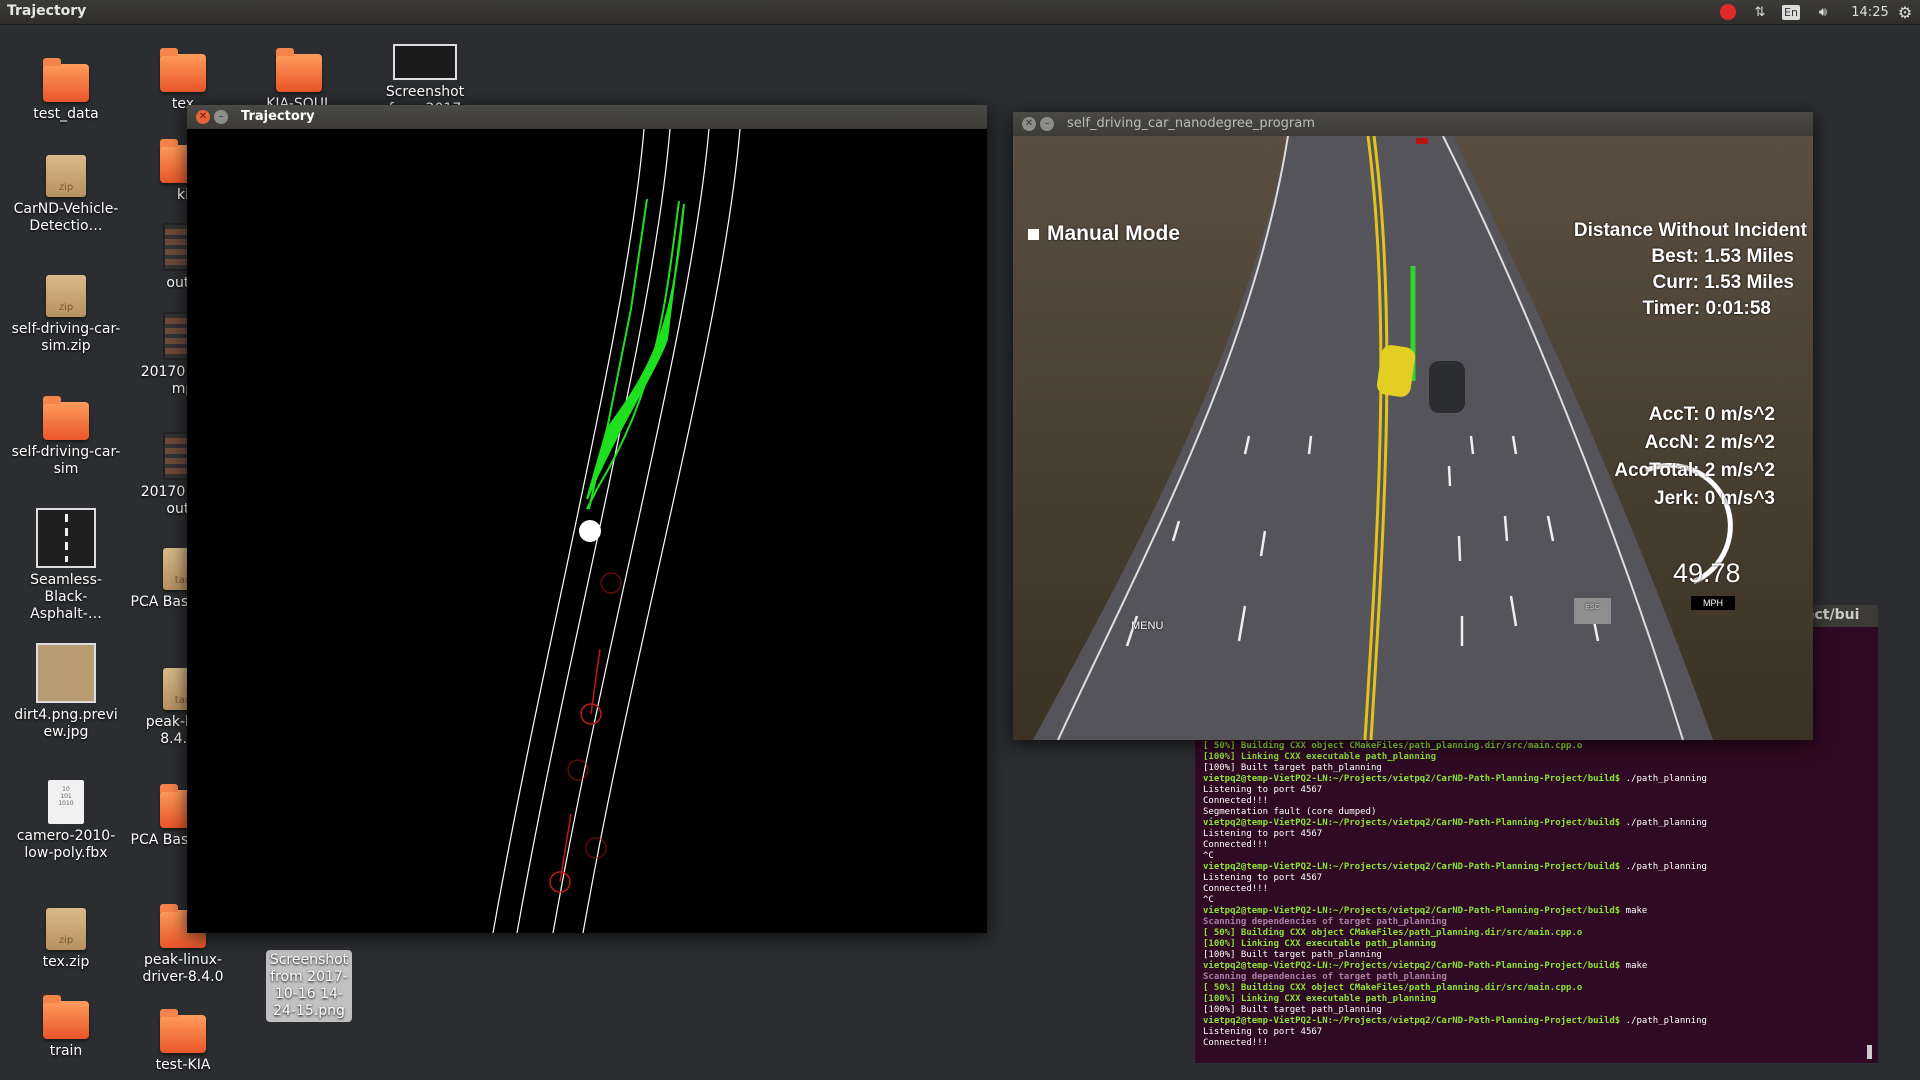 The image size is (1920, 1080). What do you see at coordinates (1760, 12) in the screenshot?
I see `network-icon: ⇅` at bounding box center [1760, 12].